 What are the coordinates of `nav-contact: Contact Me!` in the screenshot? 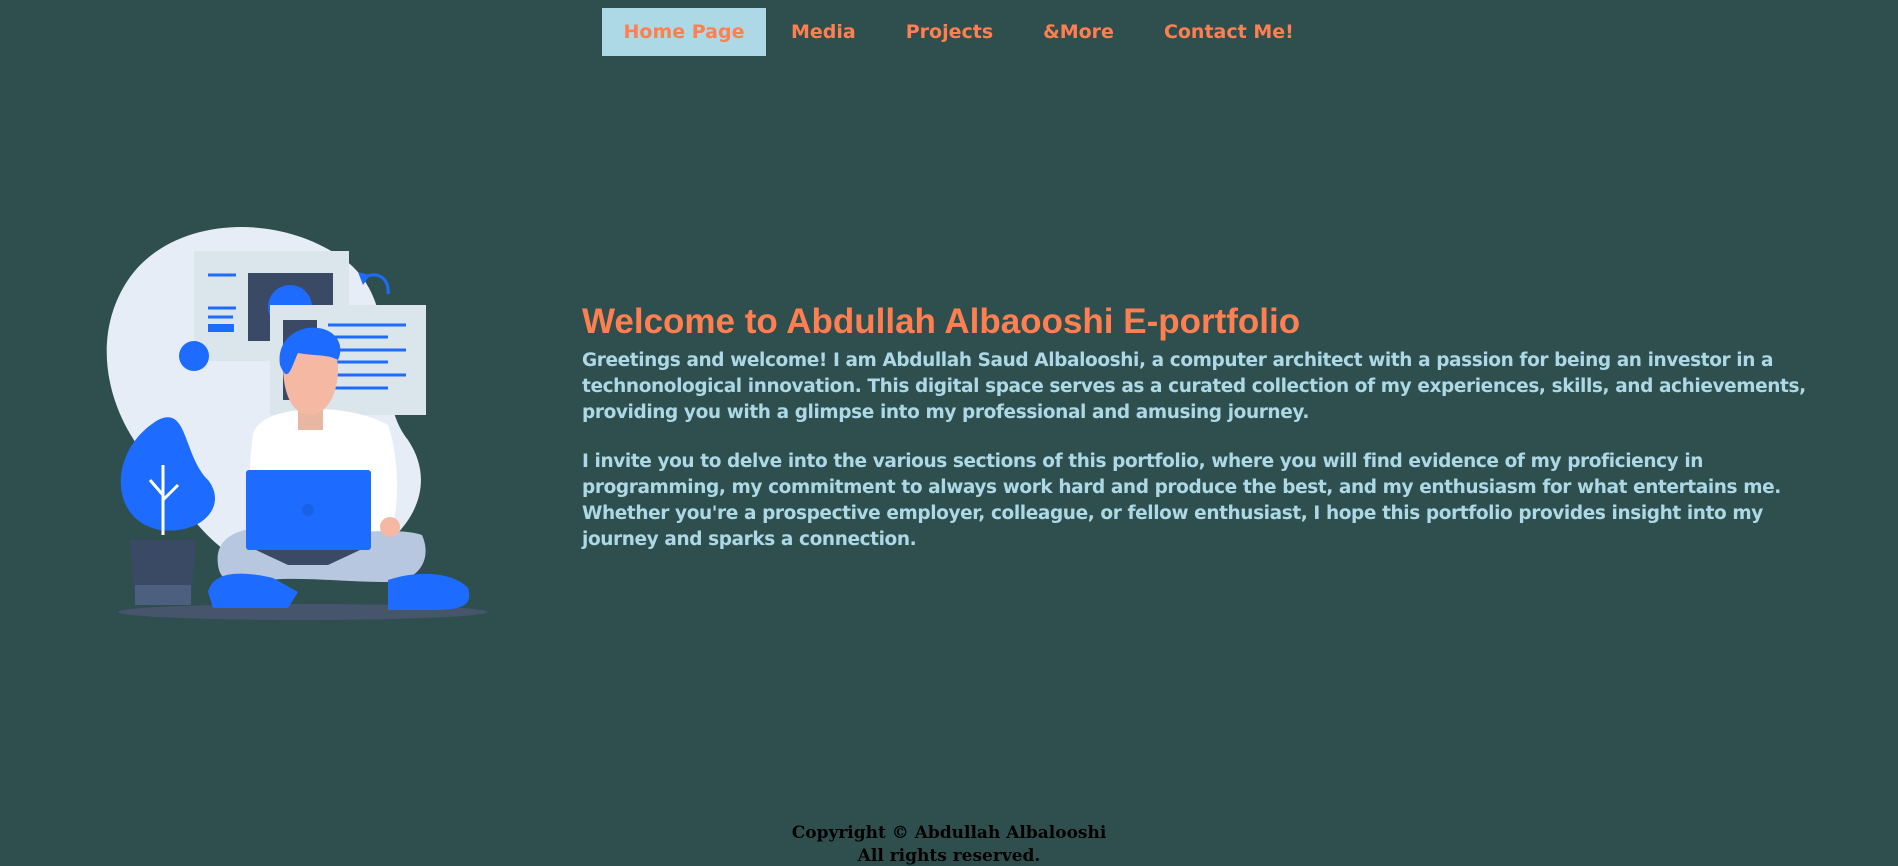 It's located at (1229, 32).